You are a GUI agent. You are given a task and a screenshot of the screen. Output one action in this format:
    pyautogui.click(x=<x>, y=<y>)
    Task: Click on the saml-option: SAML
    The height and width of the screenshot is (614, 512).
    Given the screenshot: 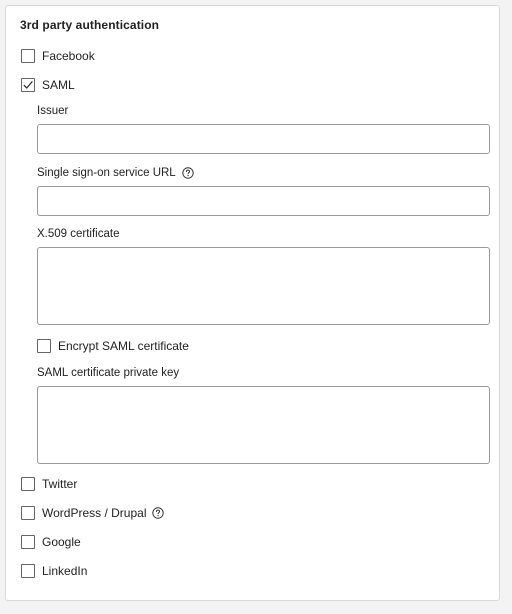 What is the action you would take?
    pyautogui.click(x=48, y=85)
    